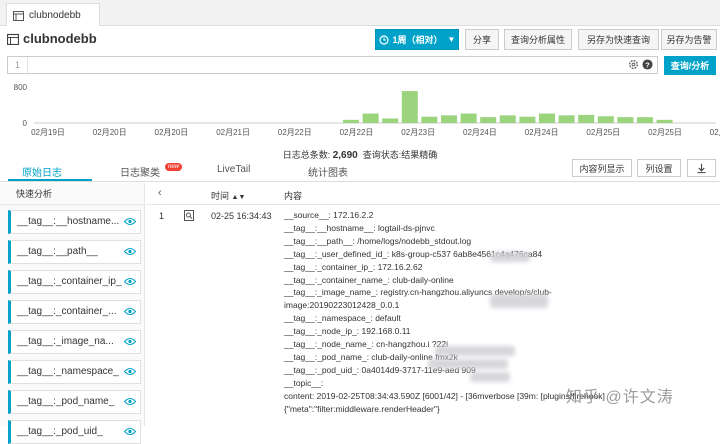  What do you see at coordinates (48, 132) in the screenshot?
I see `x-tick-label: 02月19日` at bounding box center [48, 132].